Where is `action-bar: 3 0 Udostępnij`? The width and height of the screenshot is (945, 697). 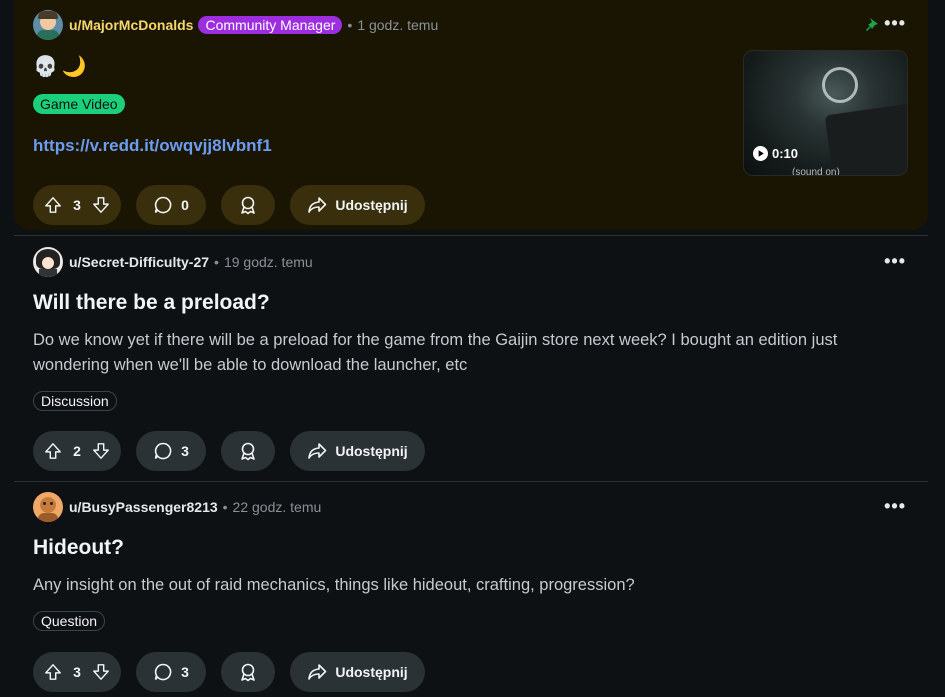 action-bar: 3 0 Udostępnij is located at coordinates (229, 205).